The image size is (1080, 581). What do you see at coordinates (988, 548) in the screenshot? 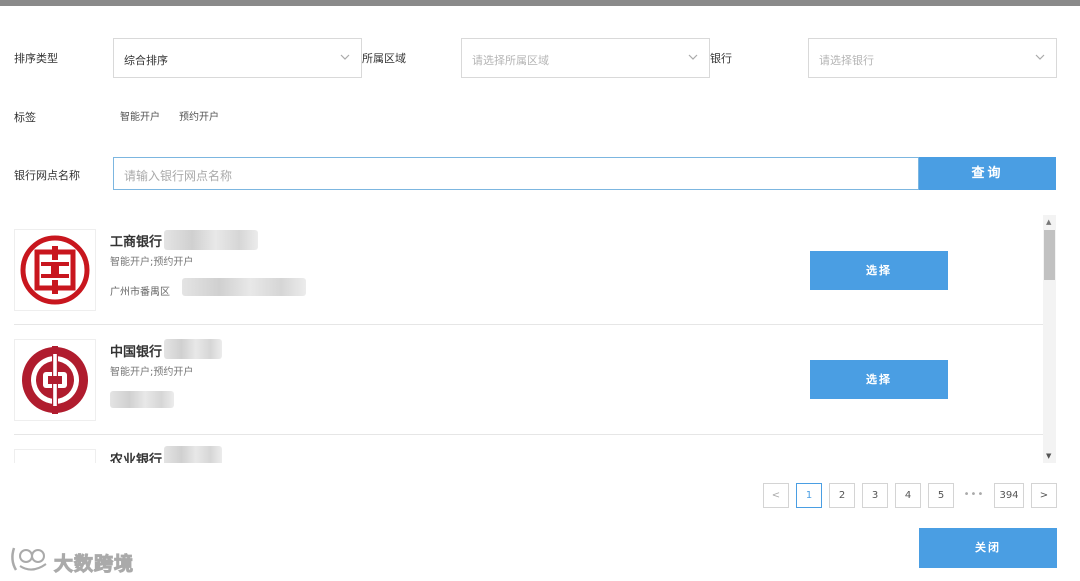
I see `close-button: 关闭` at bounding box center [988, 548].